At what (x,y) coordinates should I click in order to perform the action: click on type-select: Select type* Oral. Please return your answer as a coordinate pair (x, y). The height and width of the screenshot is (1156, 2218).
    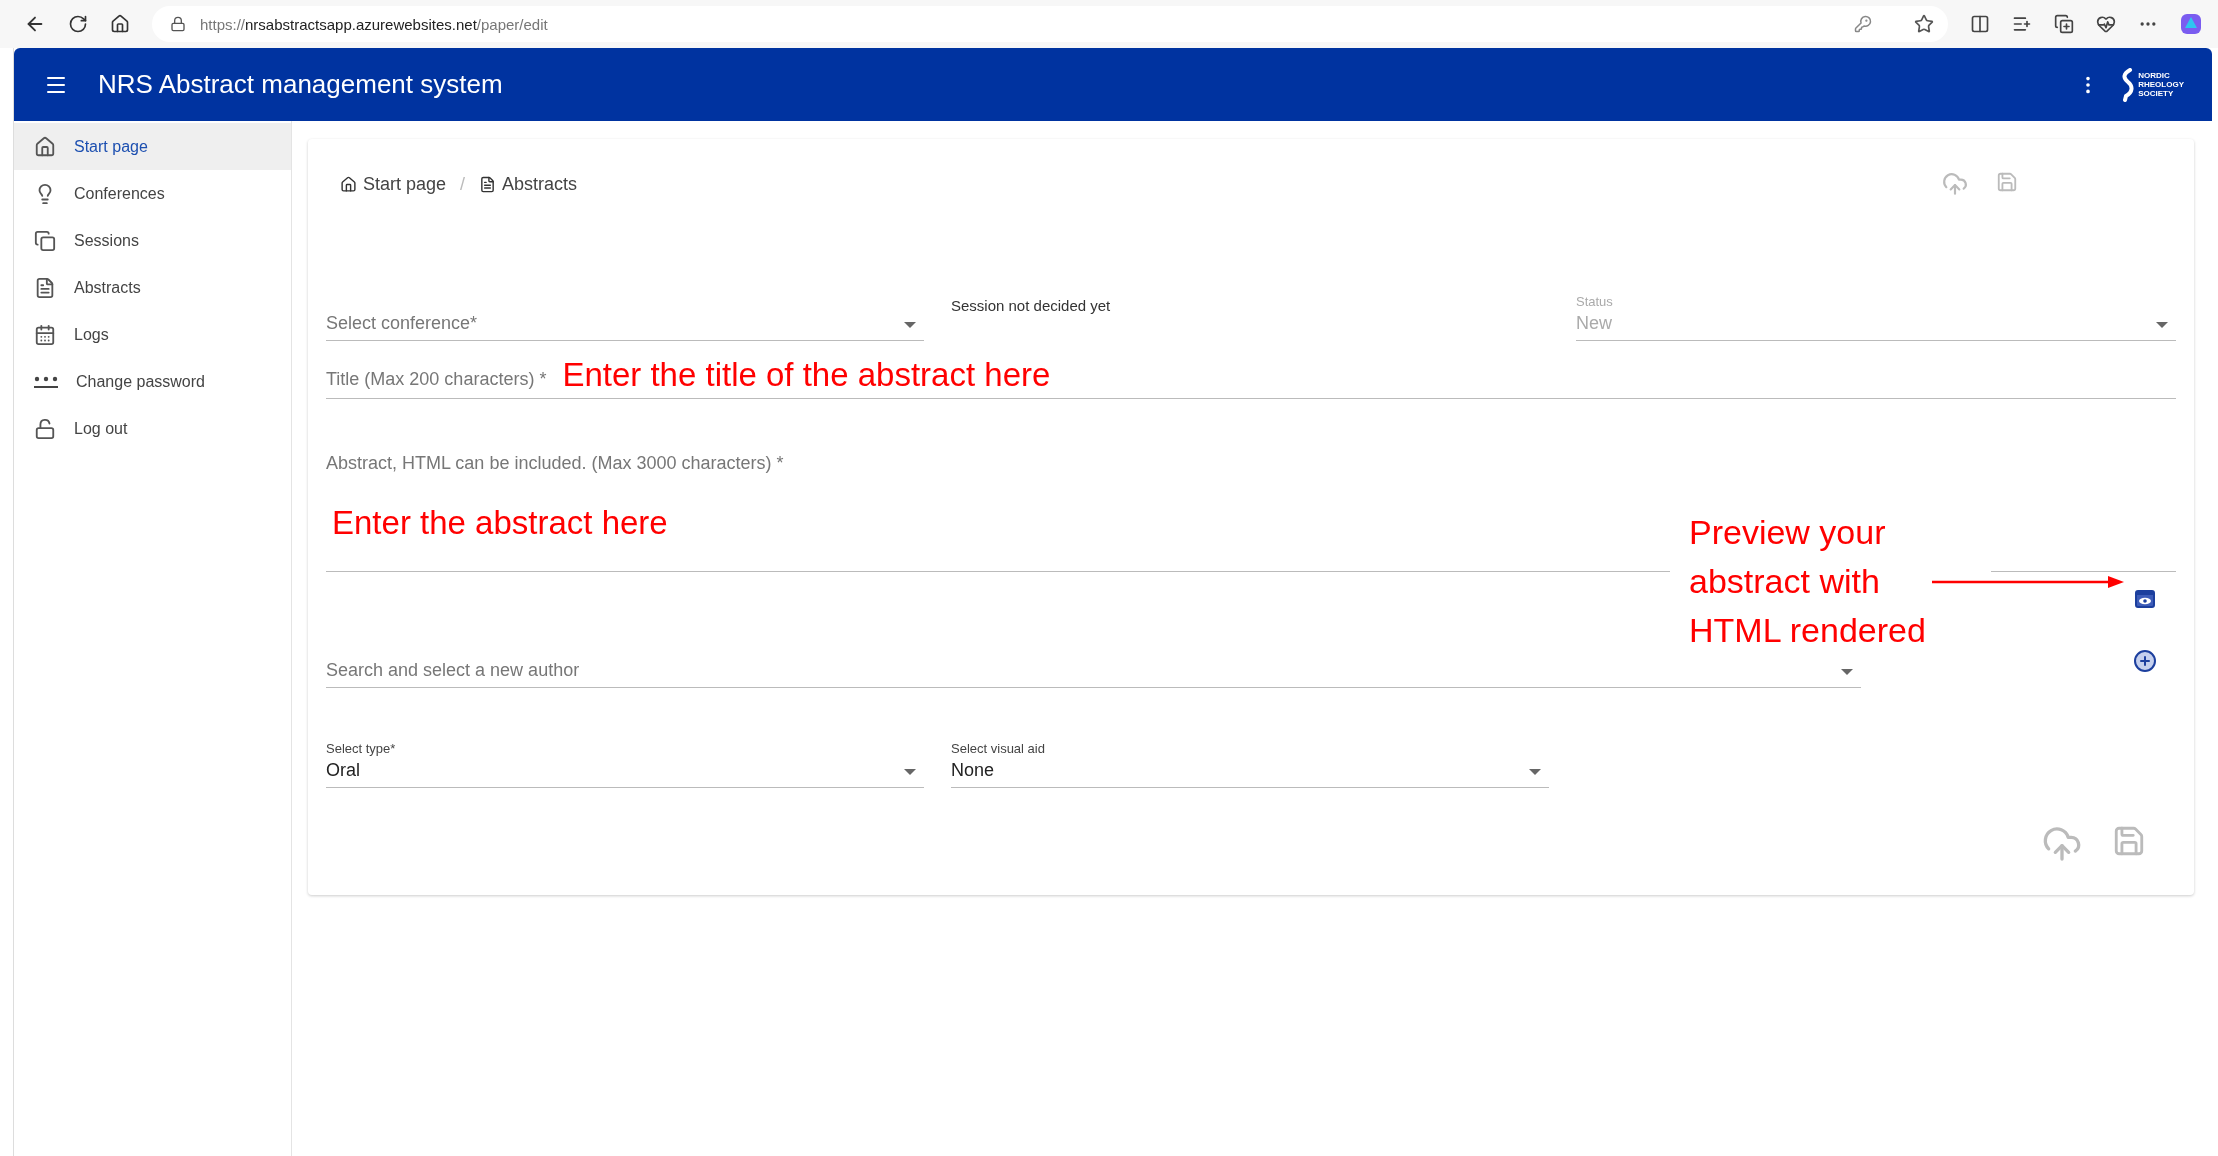
    Looking at the image, I should click on (625, 762).